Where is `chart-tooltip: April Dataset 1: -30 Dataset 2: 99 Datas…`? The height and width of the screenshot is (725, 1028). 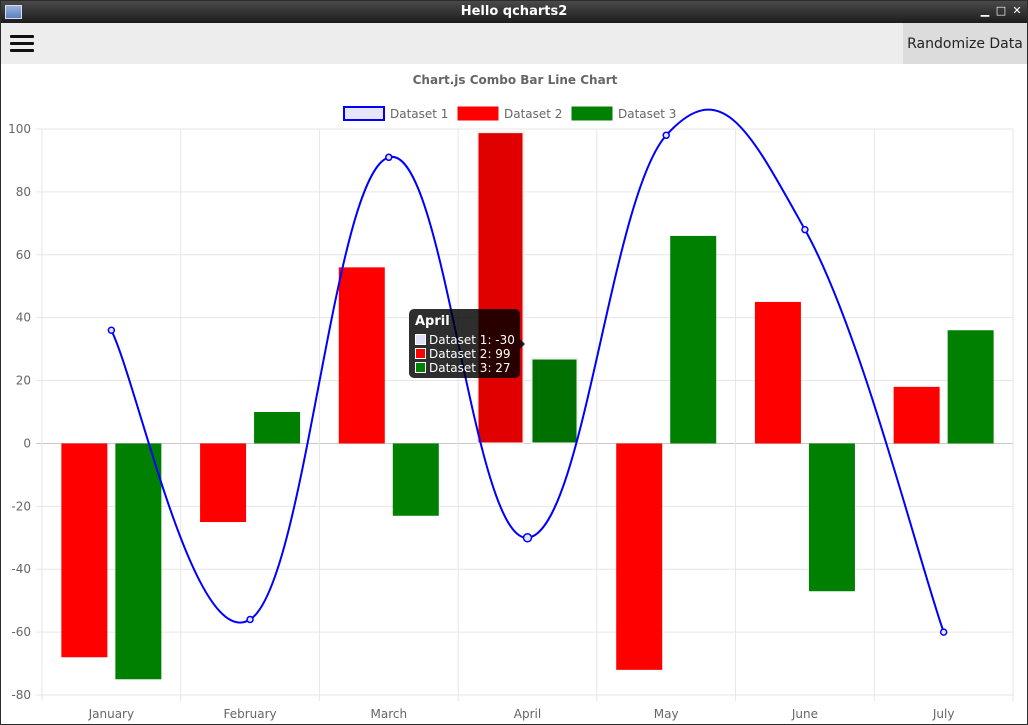
chart-tooltip: April Dataset 1: -30 Dataset 2: 99 Datas… is located at coordinates (467, 343).